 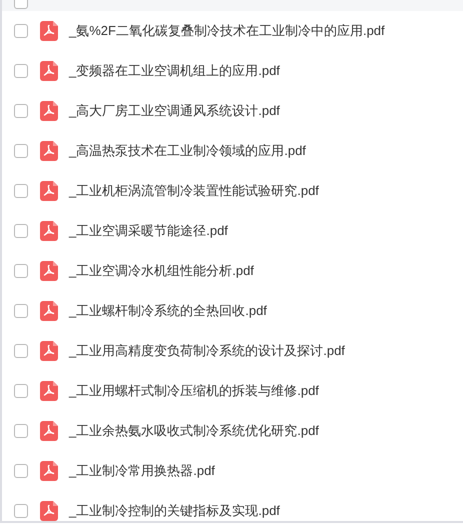 I want to click on file-name: _工业用高精度变负荷制冷系统的设计及探讨.pdf, so click(x=207, y=351).